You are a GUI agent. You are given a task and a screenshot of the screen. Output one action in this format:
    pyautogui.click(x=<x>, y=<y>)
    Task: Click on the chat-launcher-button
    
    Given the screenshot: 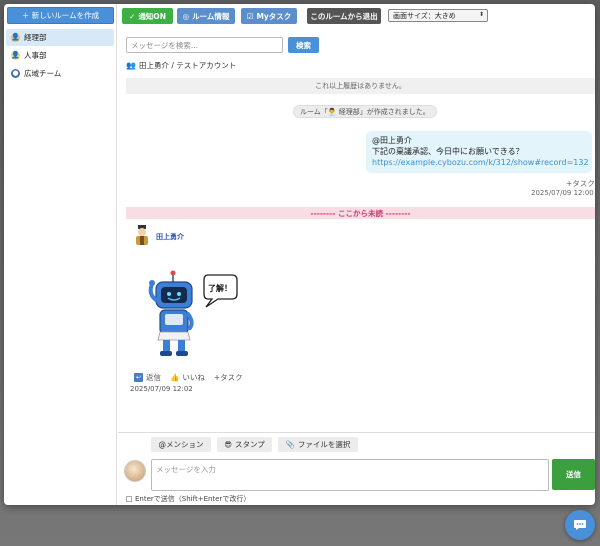 What is the action you would take?
    pyautogui.click(x=580, y=525)
    